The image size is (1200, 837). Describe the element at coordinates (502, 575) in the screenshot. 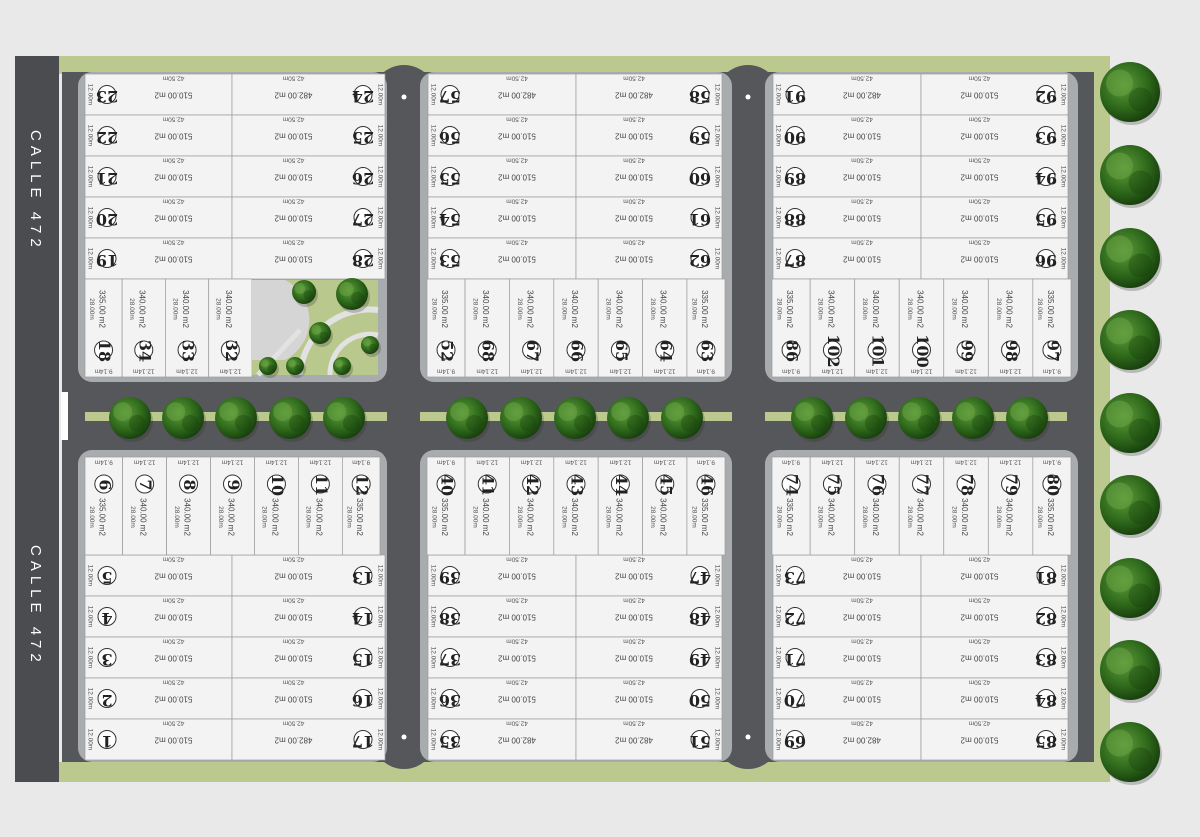

I see `lot-39: 39 510.00 m2 42.50m 12.00m` at that location.